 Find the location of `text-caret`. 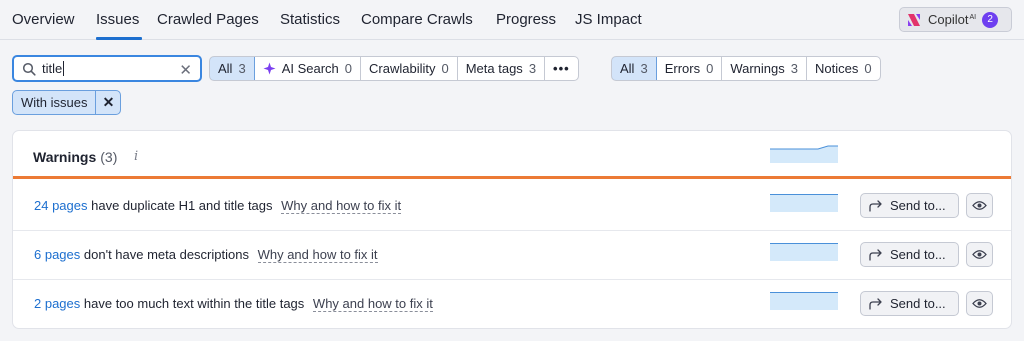

text-caret is located at coordinates (64, 68).